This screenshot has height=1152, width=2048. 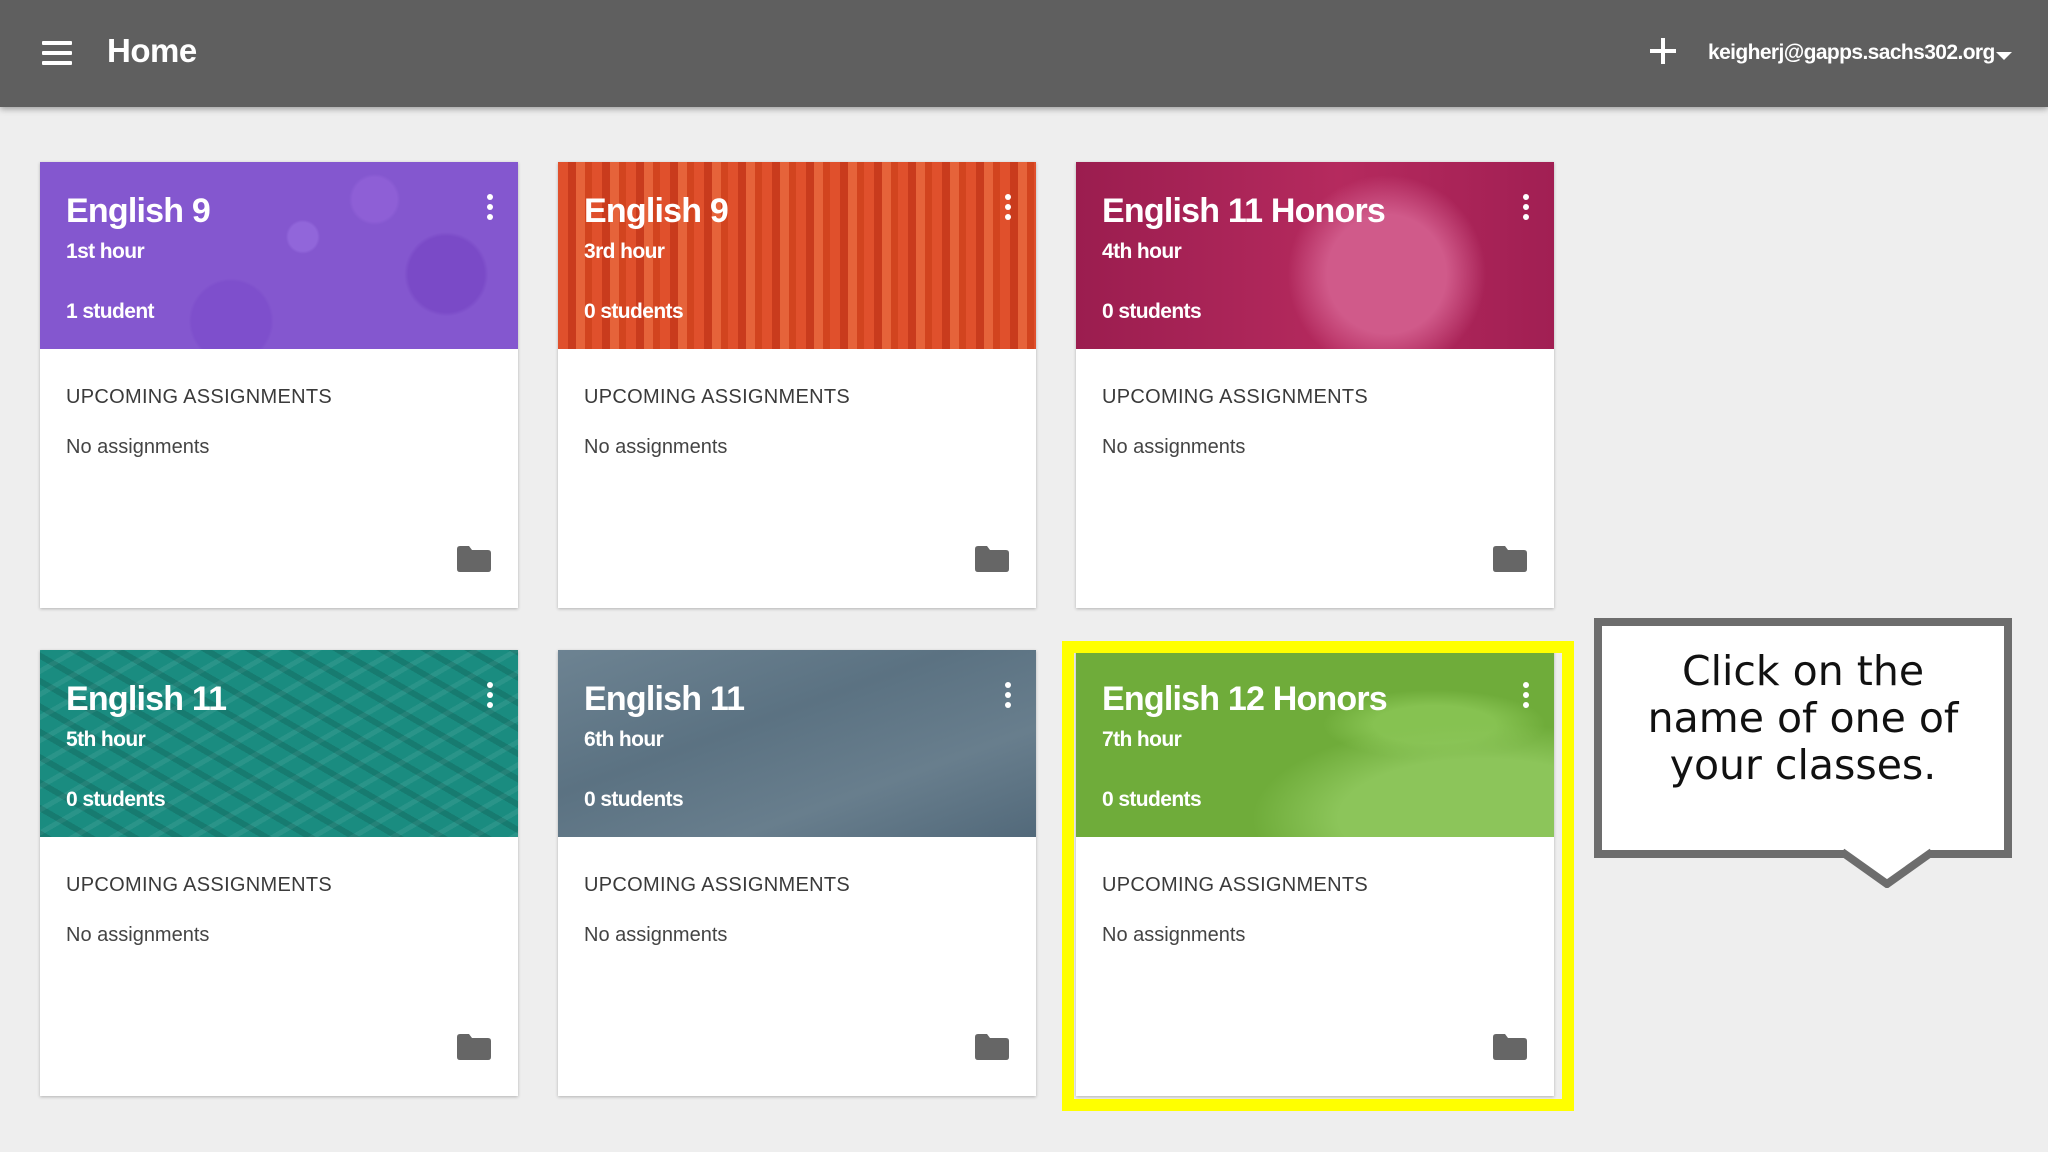 What do you see at coordinates (1318, 876) in the screenshot?
I see `highlight-frame` at bounding box center [1318, 876].